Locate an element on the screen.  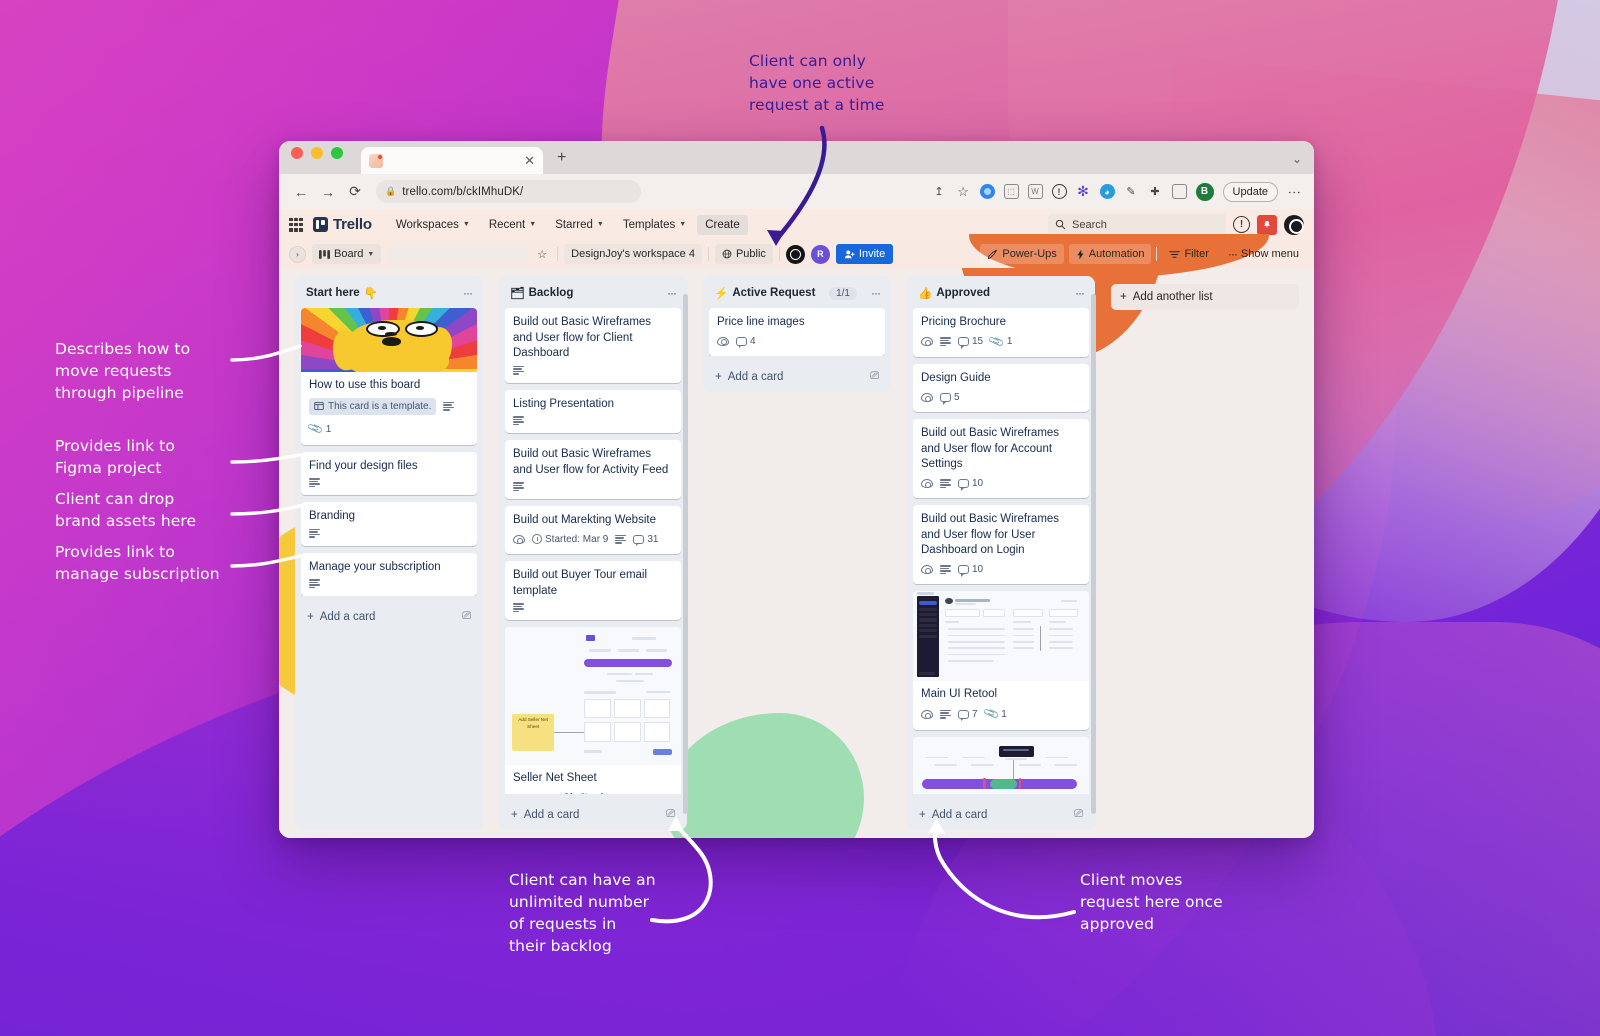
backlog-scrollbar is located at coordinates (685, 554).